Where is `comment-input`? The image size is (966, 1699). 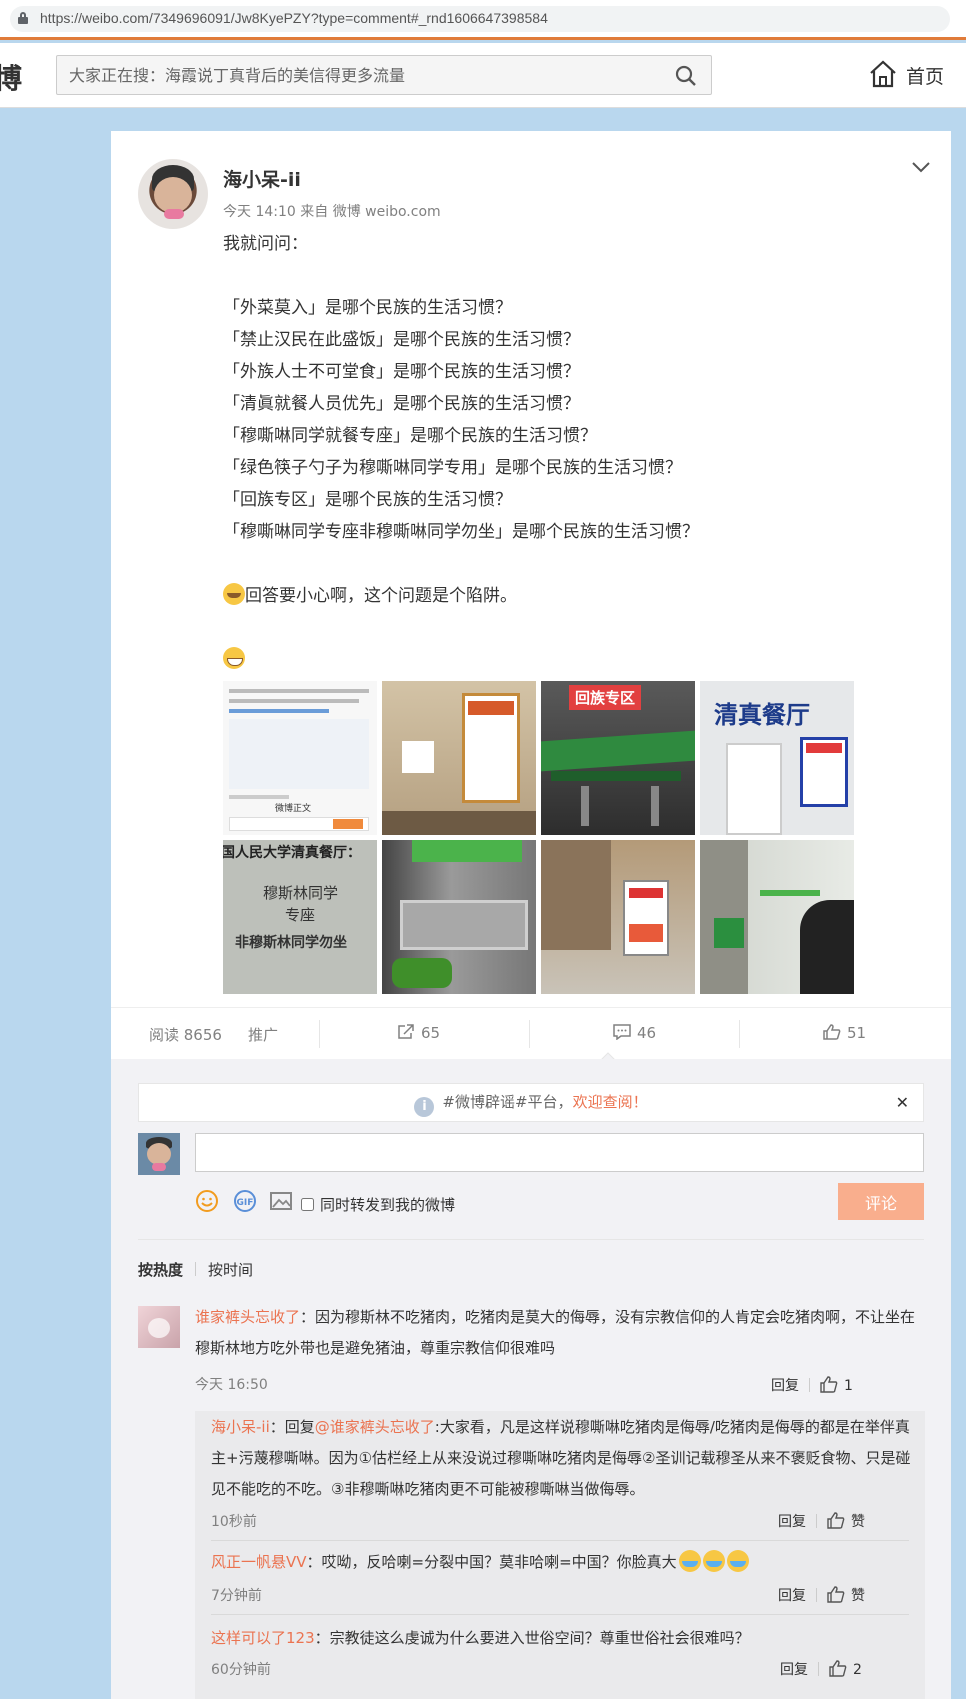
comment-input is located at coordinates (559, 1152).